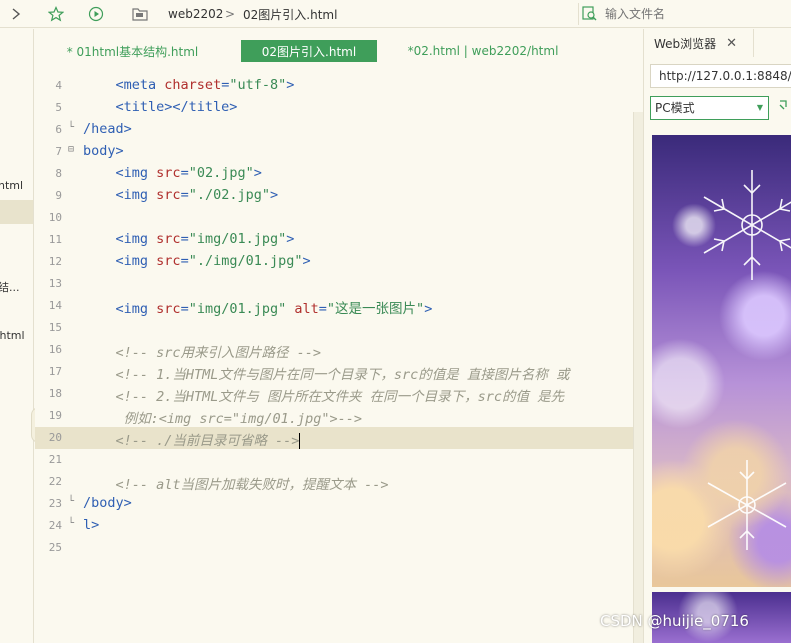 This screenshot has height=643, width=791. Describe the element at coordinates (56, 14) in the screenshot. I see `star-icon` at that location.